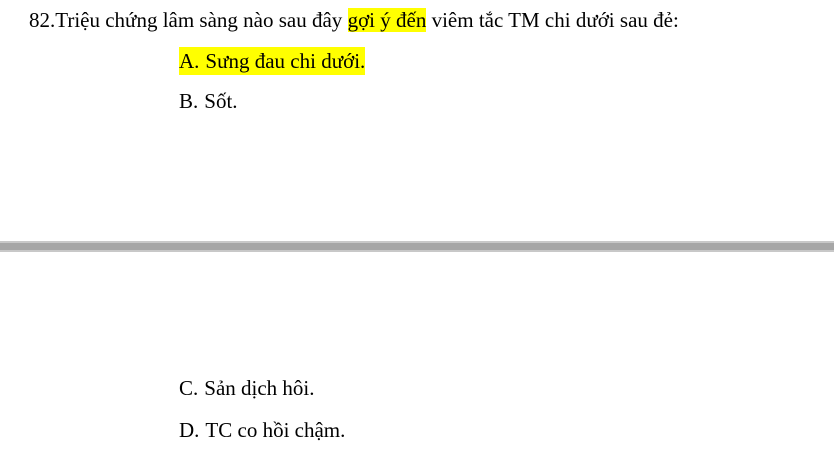 Image resolution: width=834 pixels, height=455 pixels. Describe the element at coordinates (189, 61) in the screenshot. I see `option-letter: A.` at that location.